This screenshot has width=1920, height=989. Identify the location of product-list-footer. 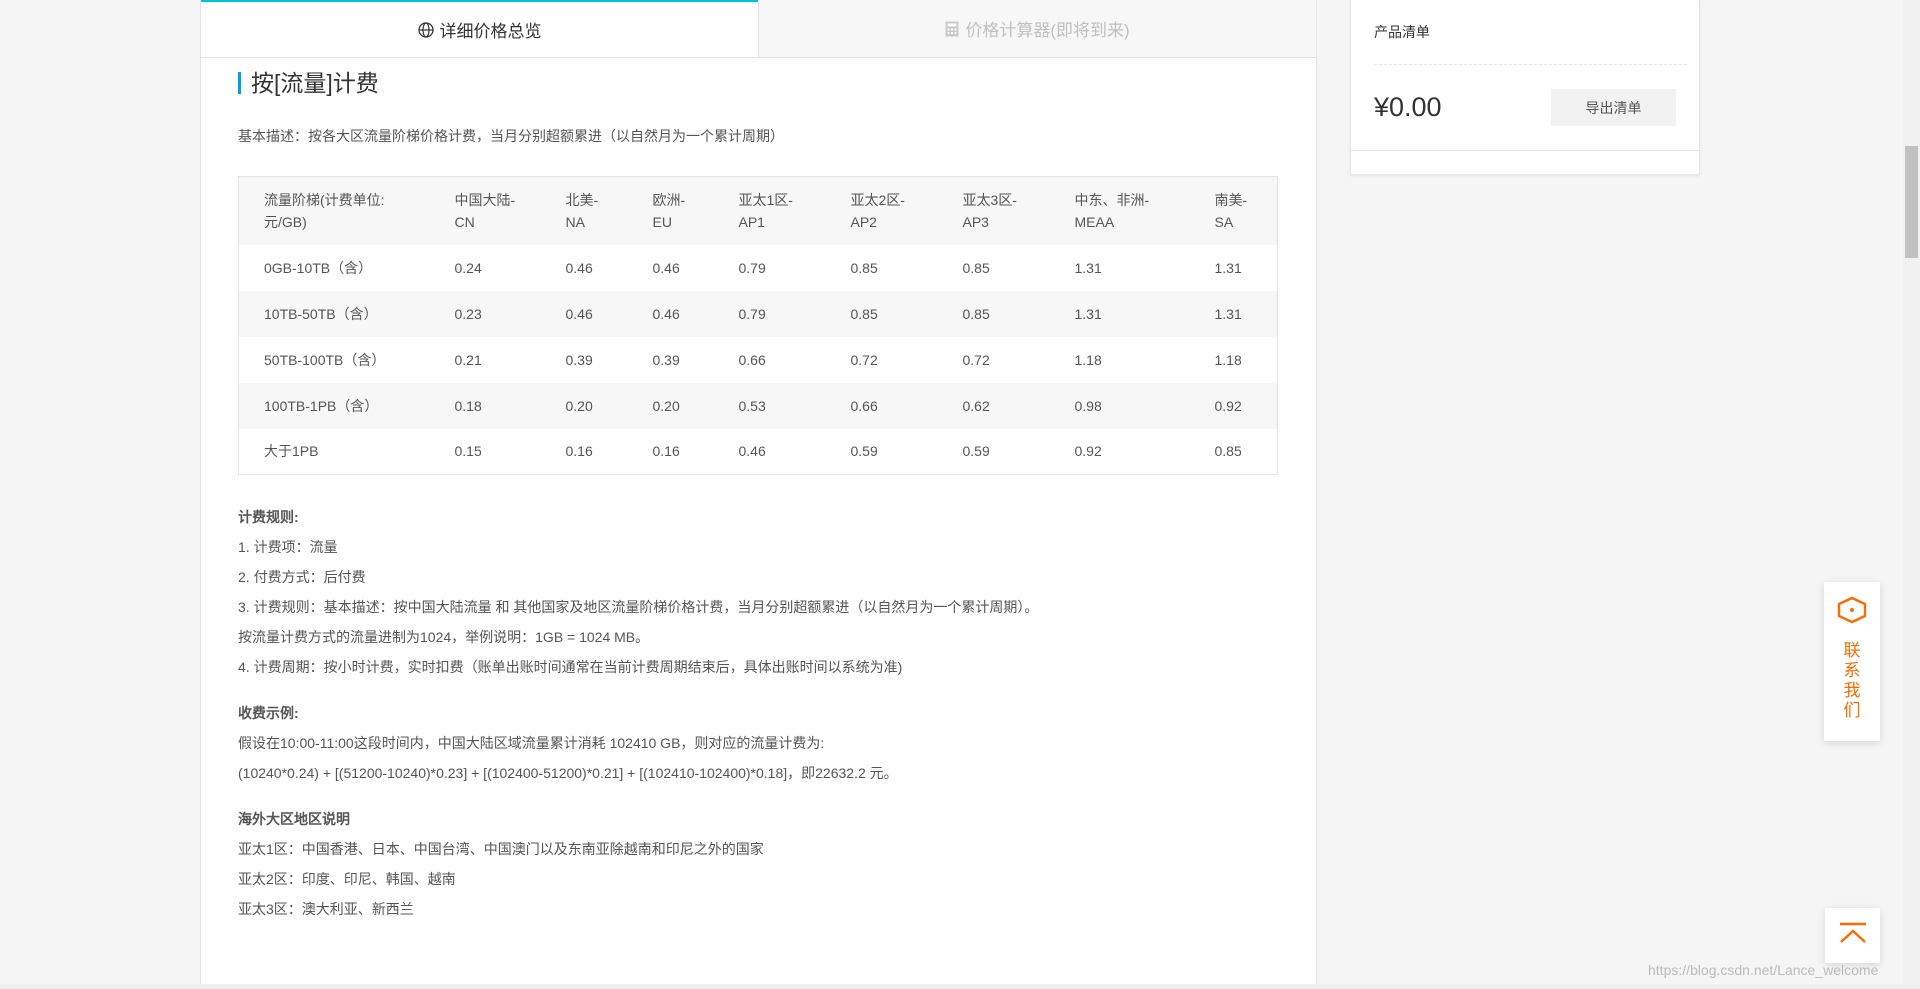
(1525, 162).